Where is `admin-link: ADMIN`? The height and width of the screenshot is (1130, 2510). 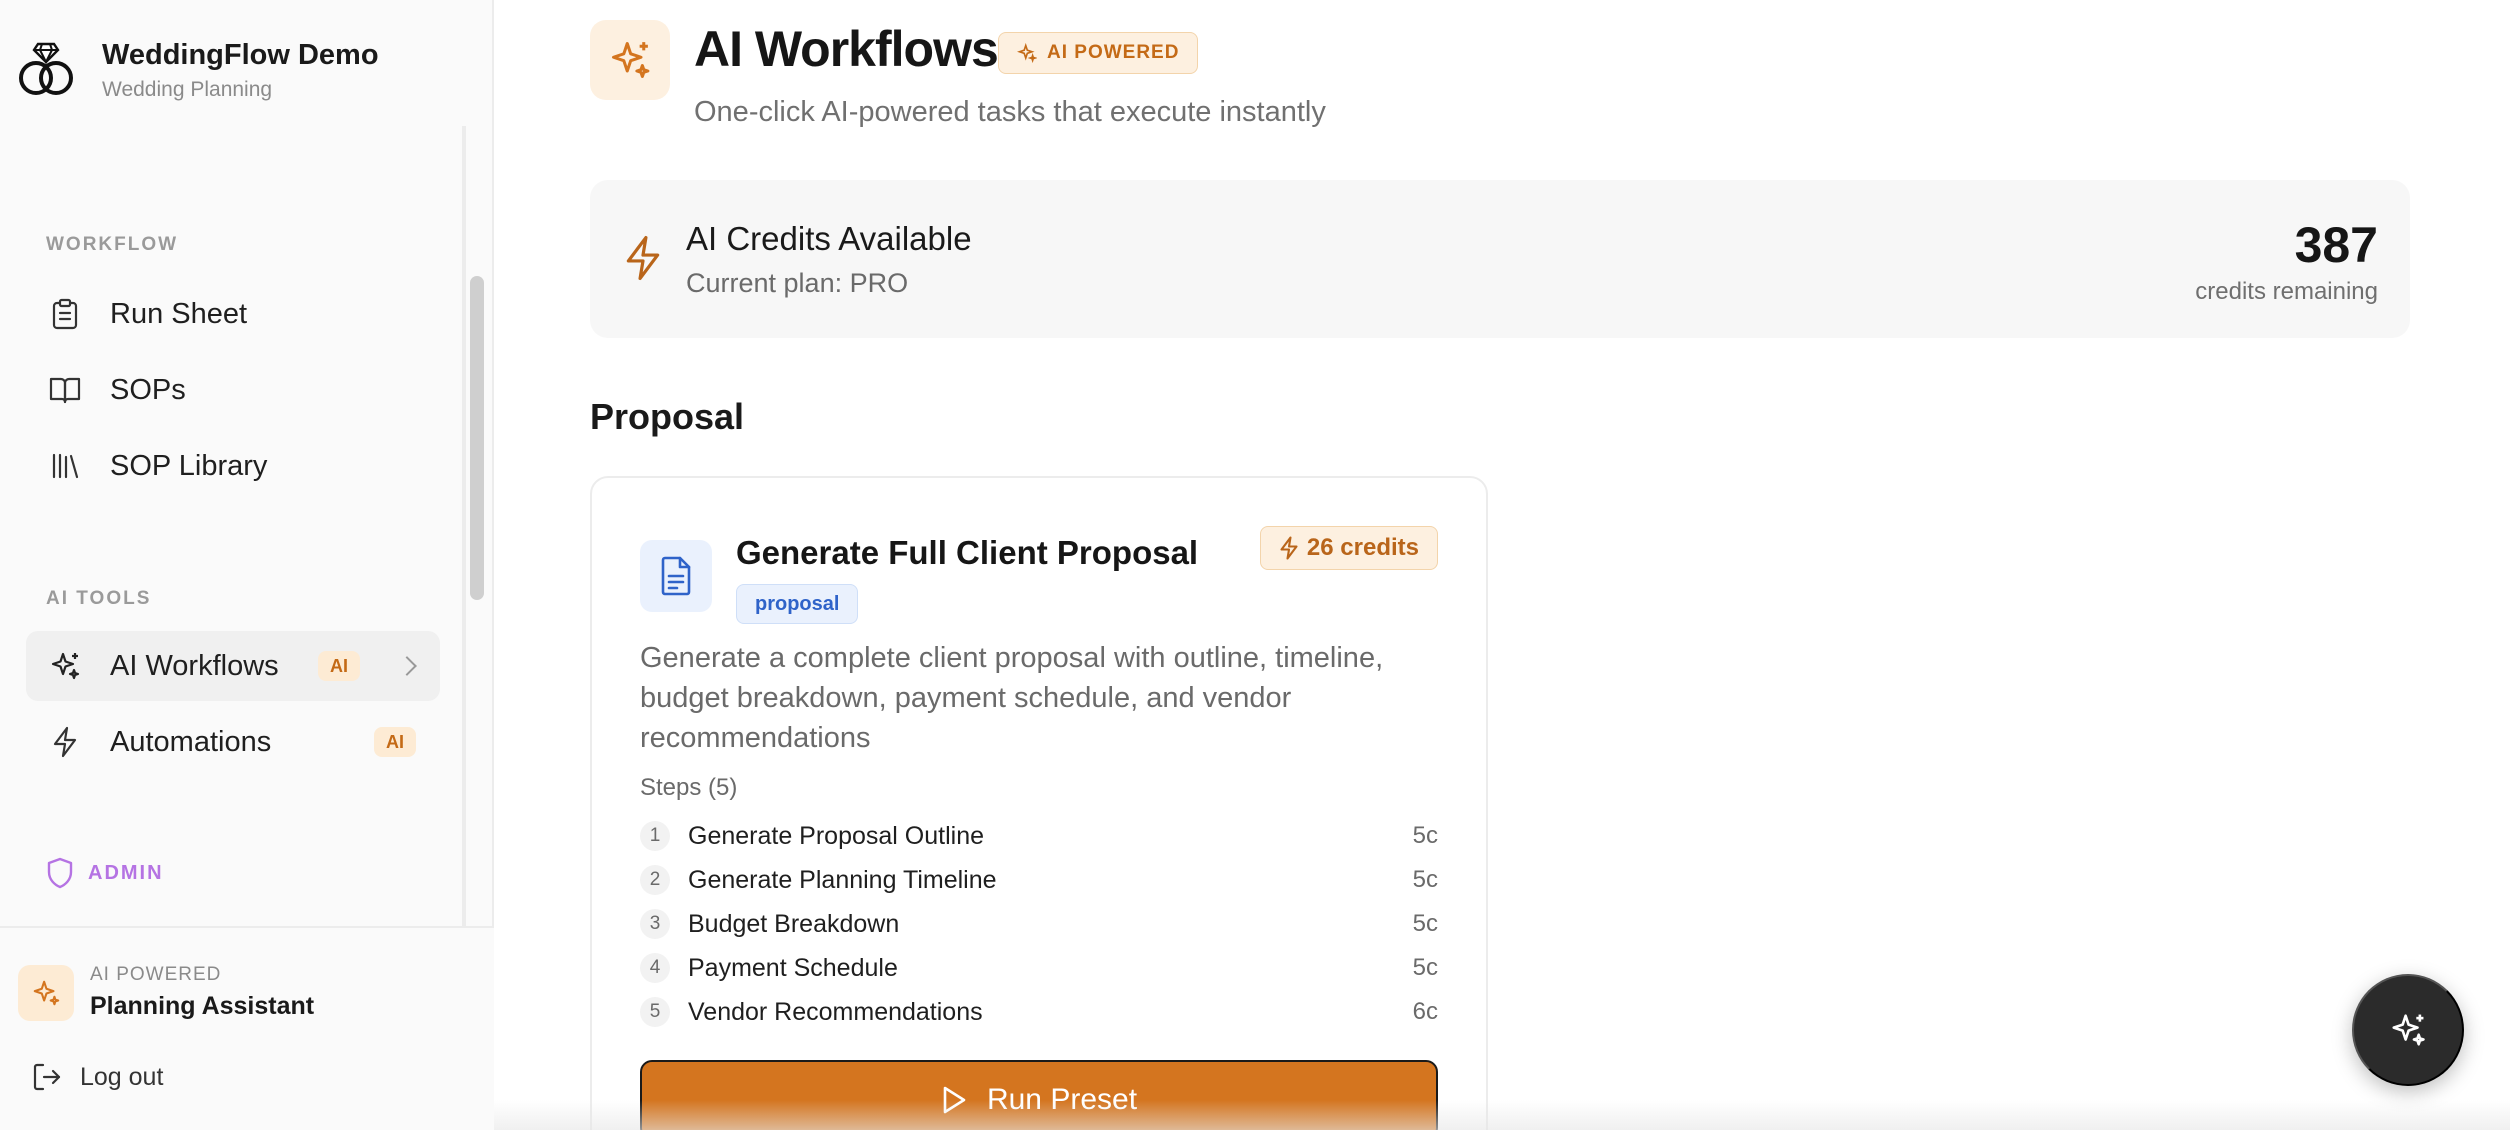
admin-link: ADMIN is located at coordinates (105, 873).